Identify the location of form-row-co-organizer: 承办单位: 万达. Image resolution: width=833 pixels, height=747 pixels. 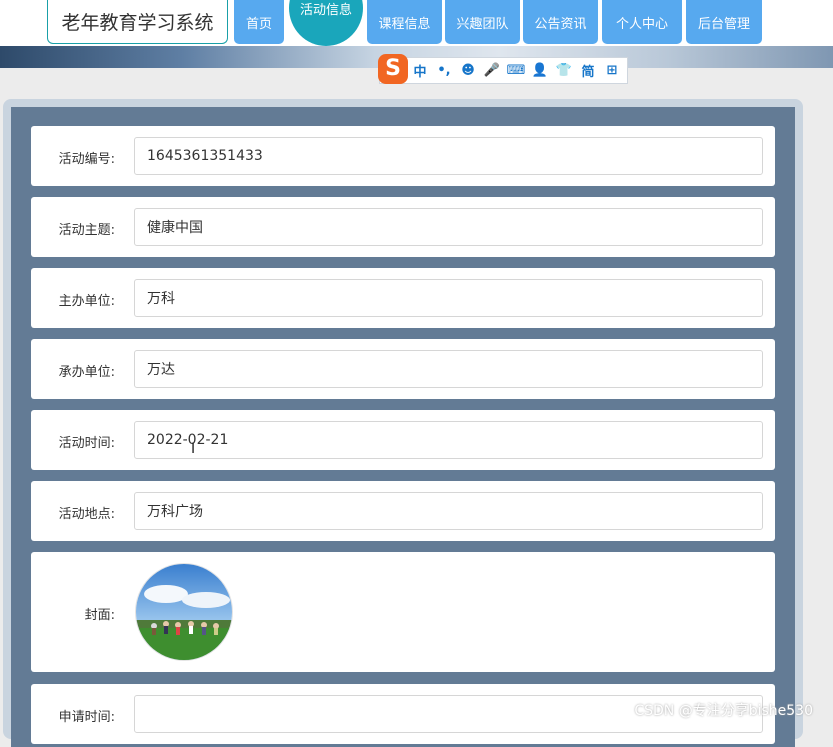
(403, 369).